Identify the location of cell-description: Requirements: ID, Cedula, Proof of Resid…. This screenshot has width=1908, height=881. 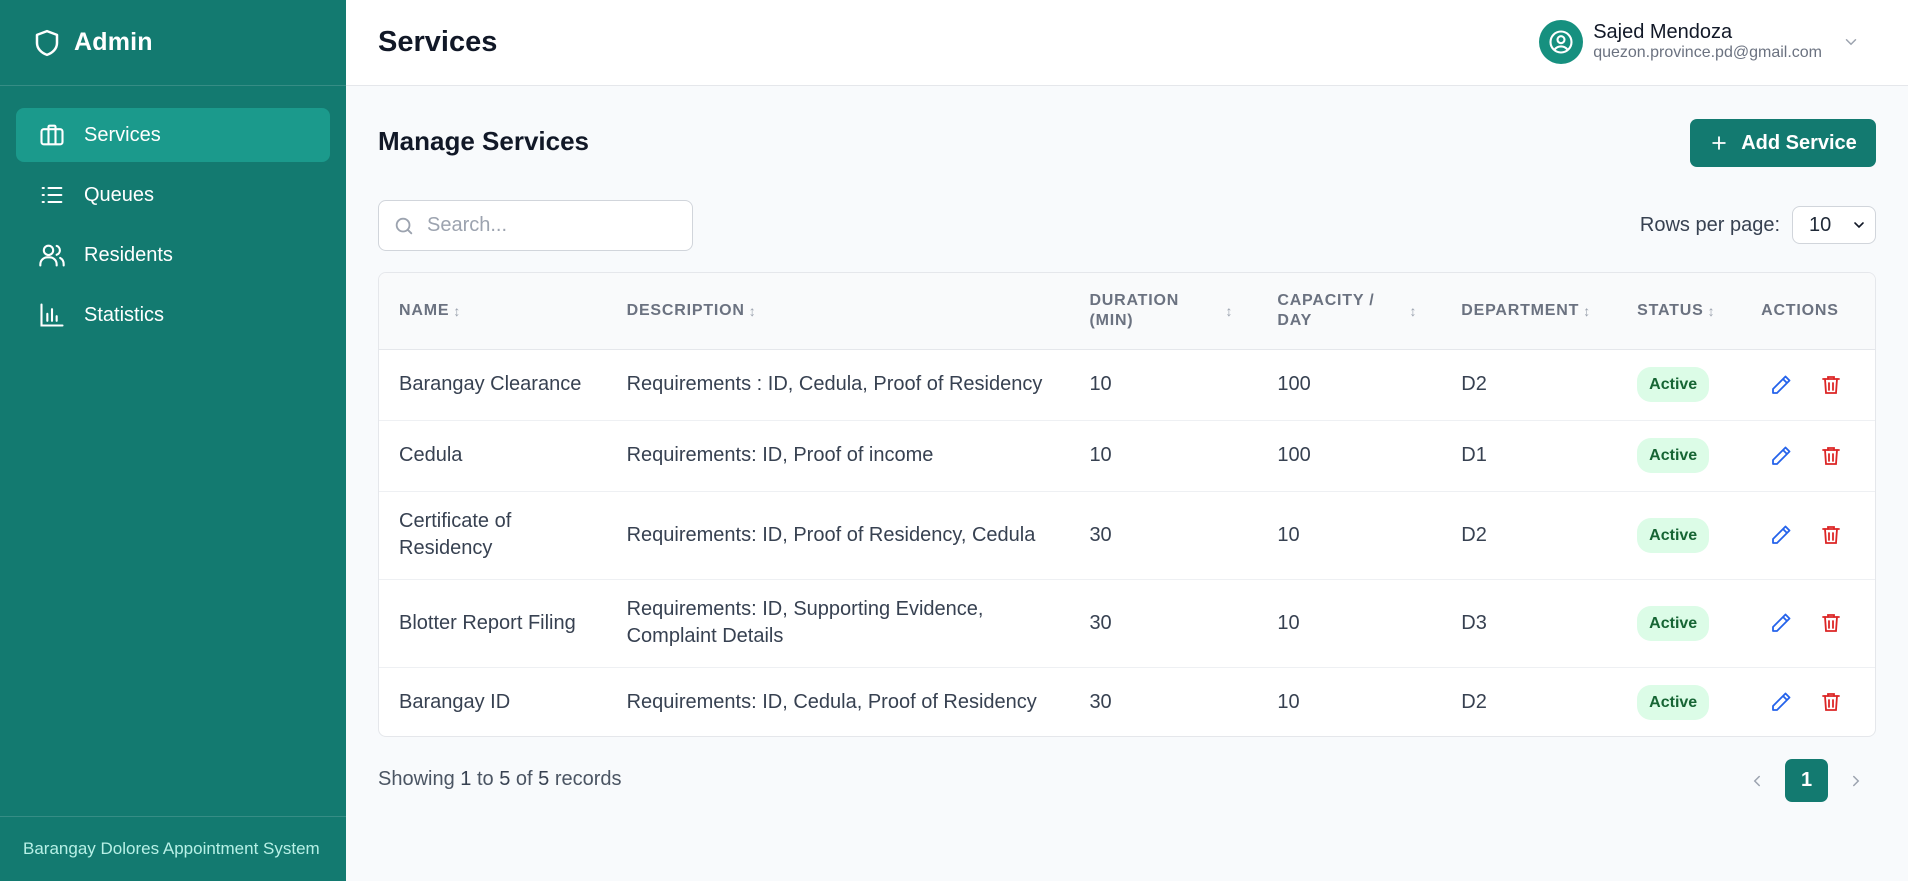
(831, 701).